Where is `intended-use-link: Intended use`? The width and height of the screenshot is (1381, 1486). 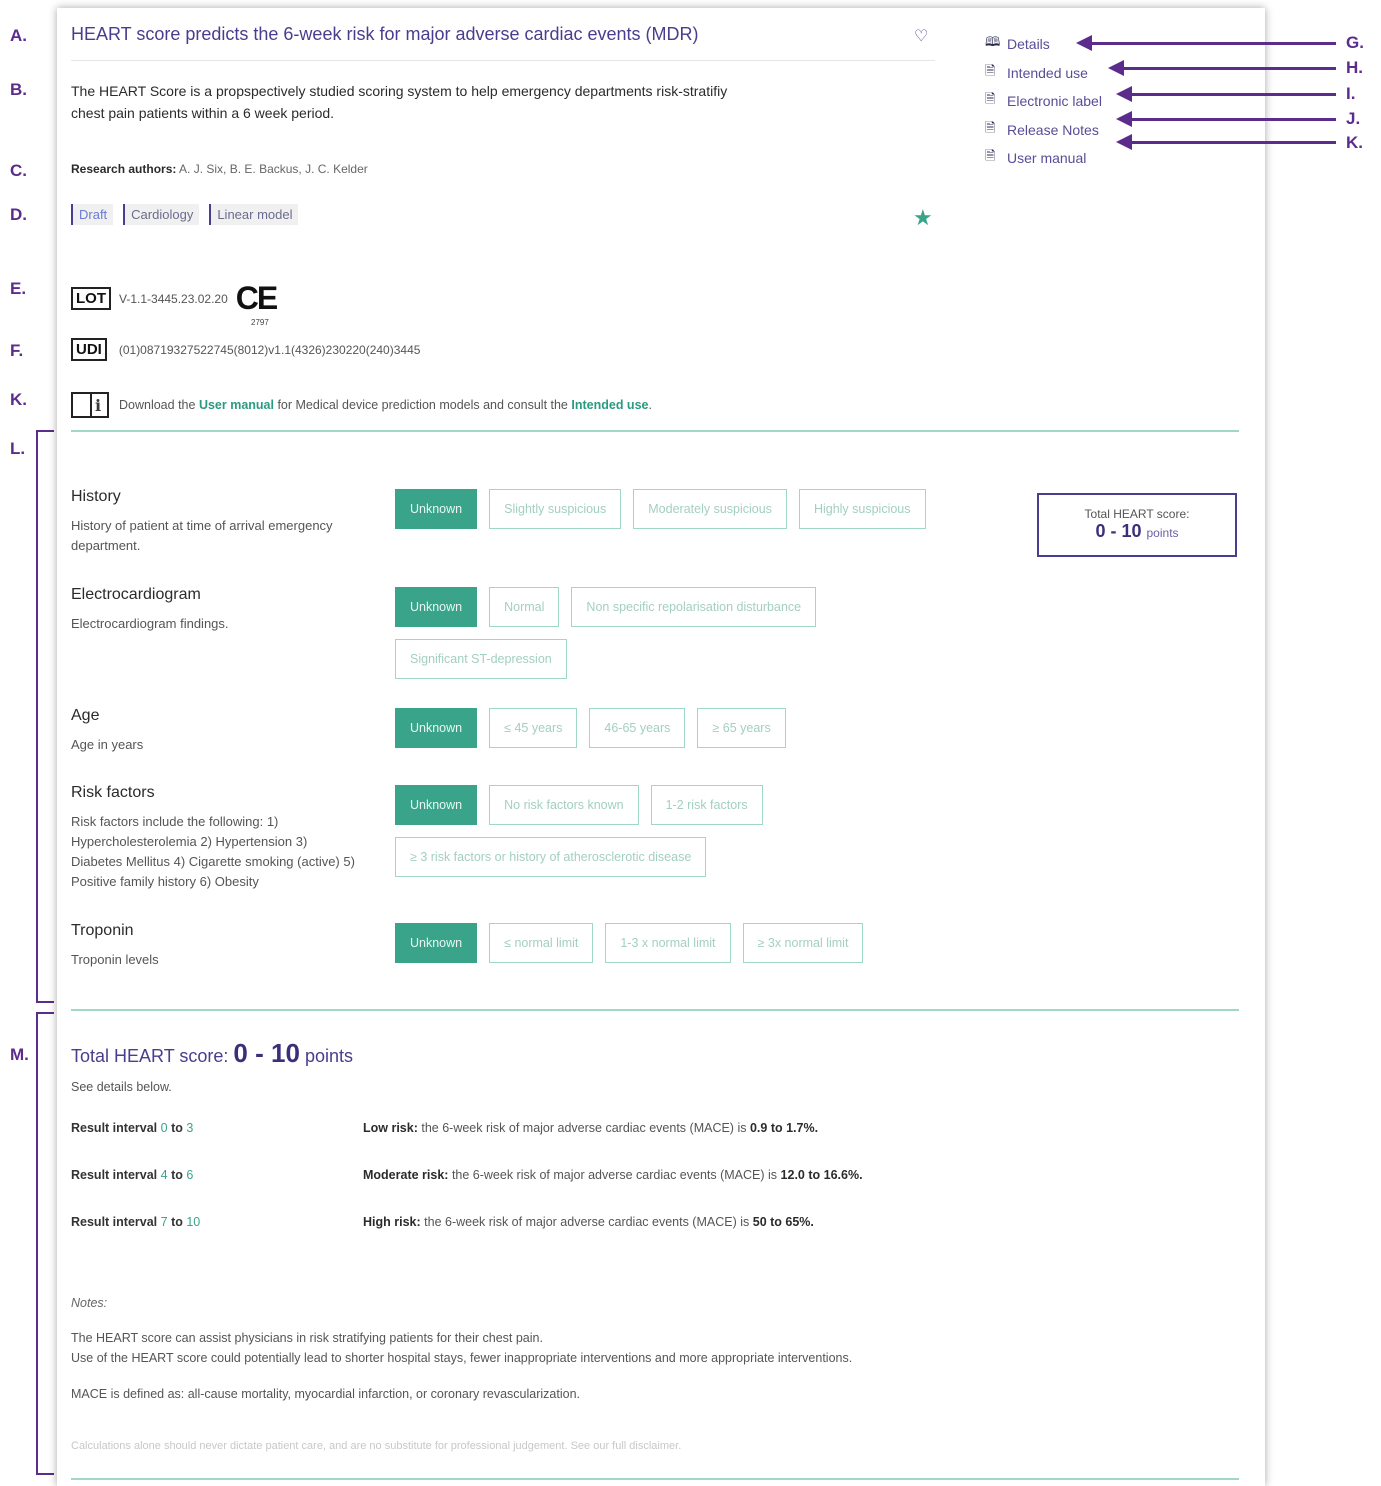
intended-use-link: Intended use is located at coordinates (609, 405).